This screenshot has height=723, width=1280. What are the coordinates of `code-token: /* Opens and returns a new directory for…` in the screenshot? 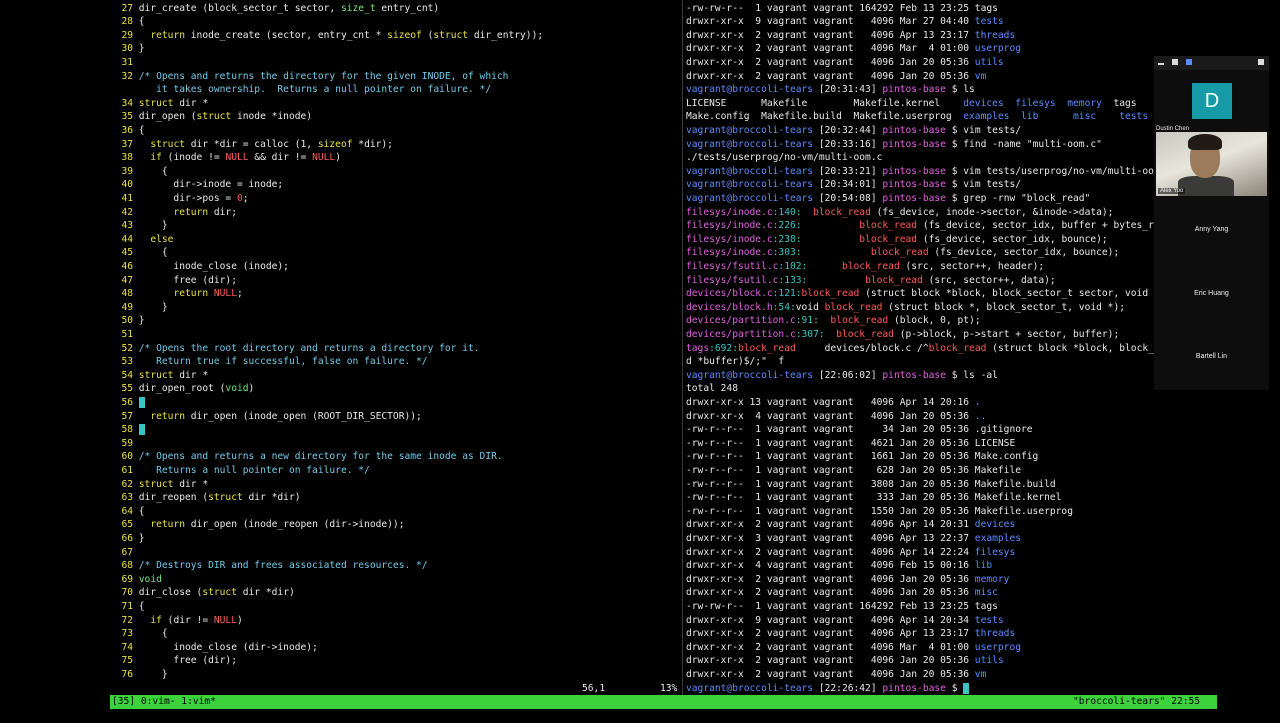 It's located at (321, 456).